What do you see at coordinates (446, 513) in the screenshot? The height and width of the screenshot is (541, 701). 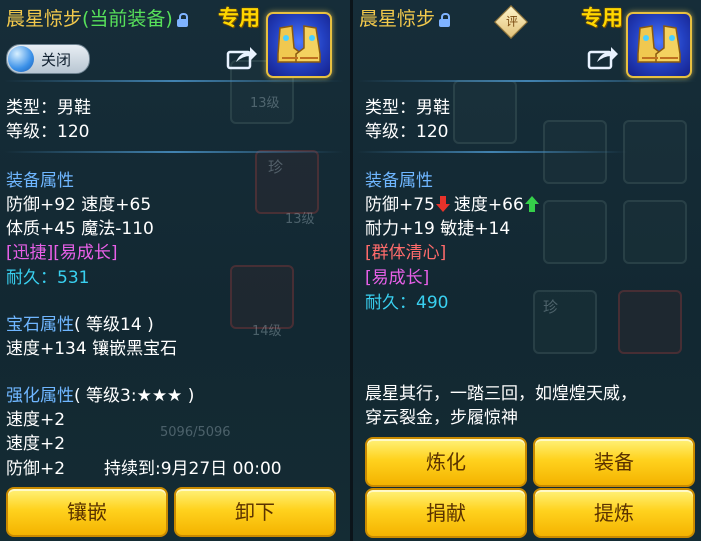 I see `donate-button: 捐献` at bounding box center [446, 513].